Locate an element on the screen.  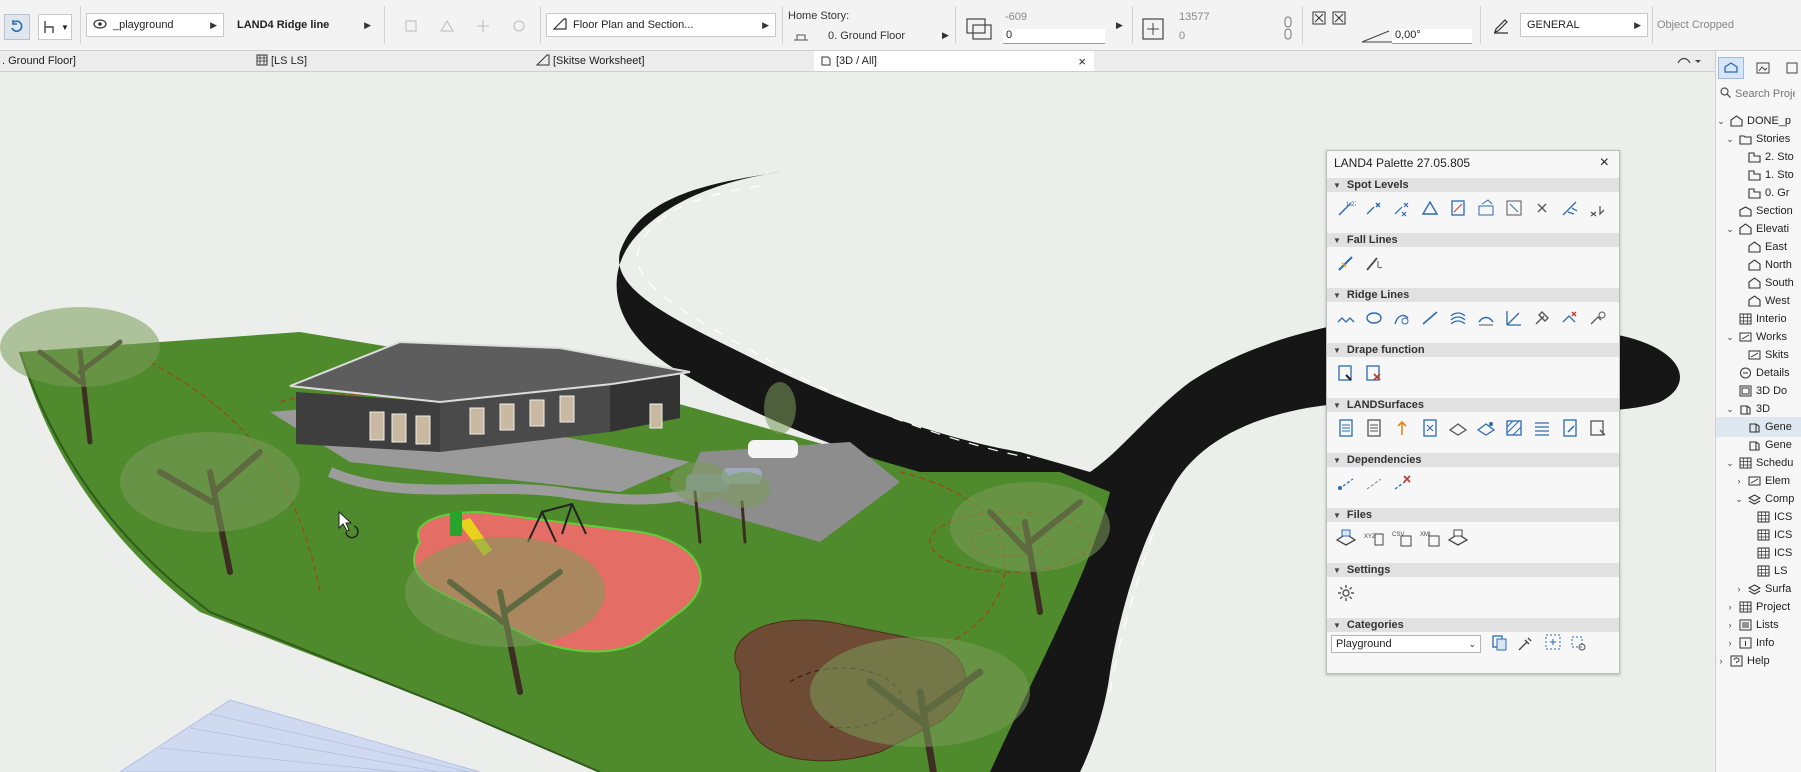
xml-file-icon: XML is located at coordinates (1430, 538).